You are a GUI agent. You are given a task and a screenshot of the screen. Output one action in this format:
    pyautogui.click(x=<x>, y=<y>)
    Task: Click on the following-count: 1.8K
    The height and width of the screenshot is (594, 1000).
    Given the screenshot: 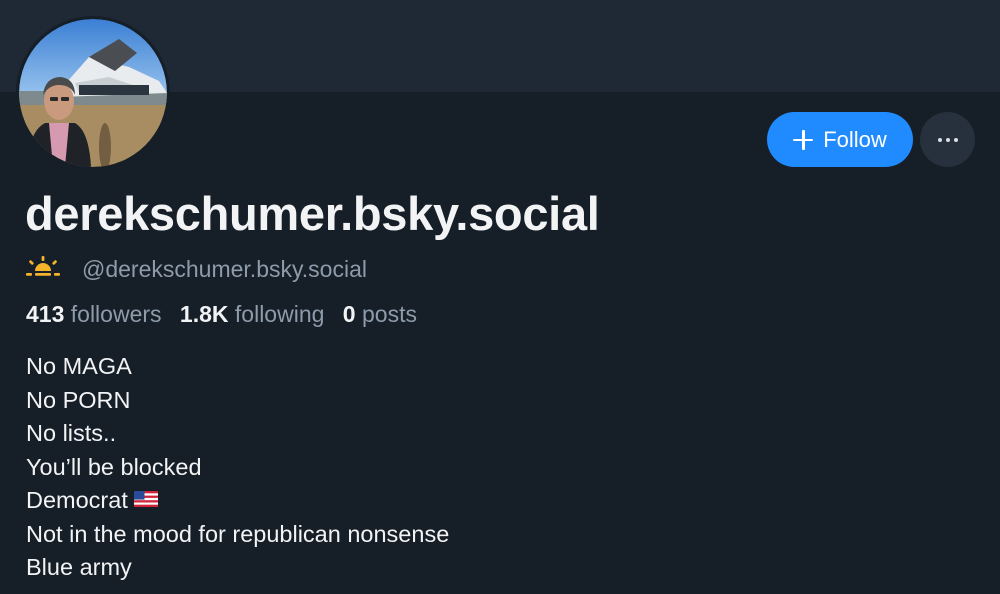 What is the action you would take?
    pyautogui.click(x=204, y=314)
    